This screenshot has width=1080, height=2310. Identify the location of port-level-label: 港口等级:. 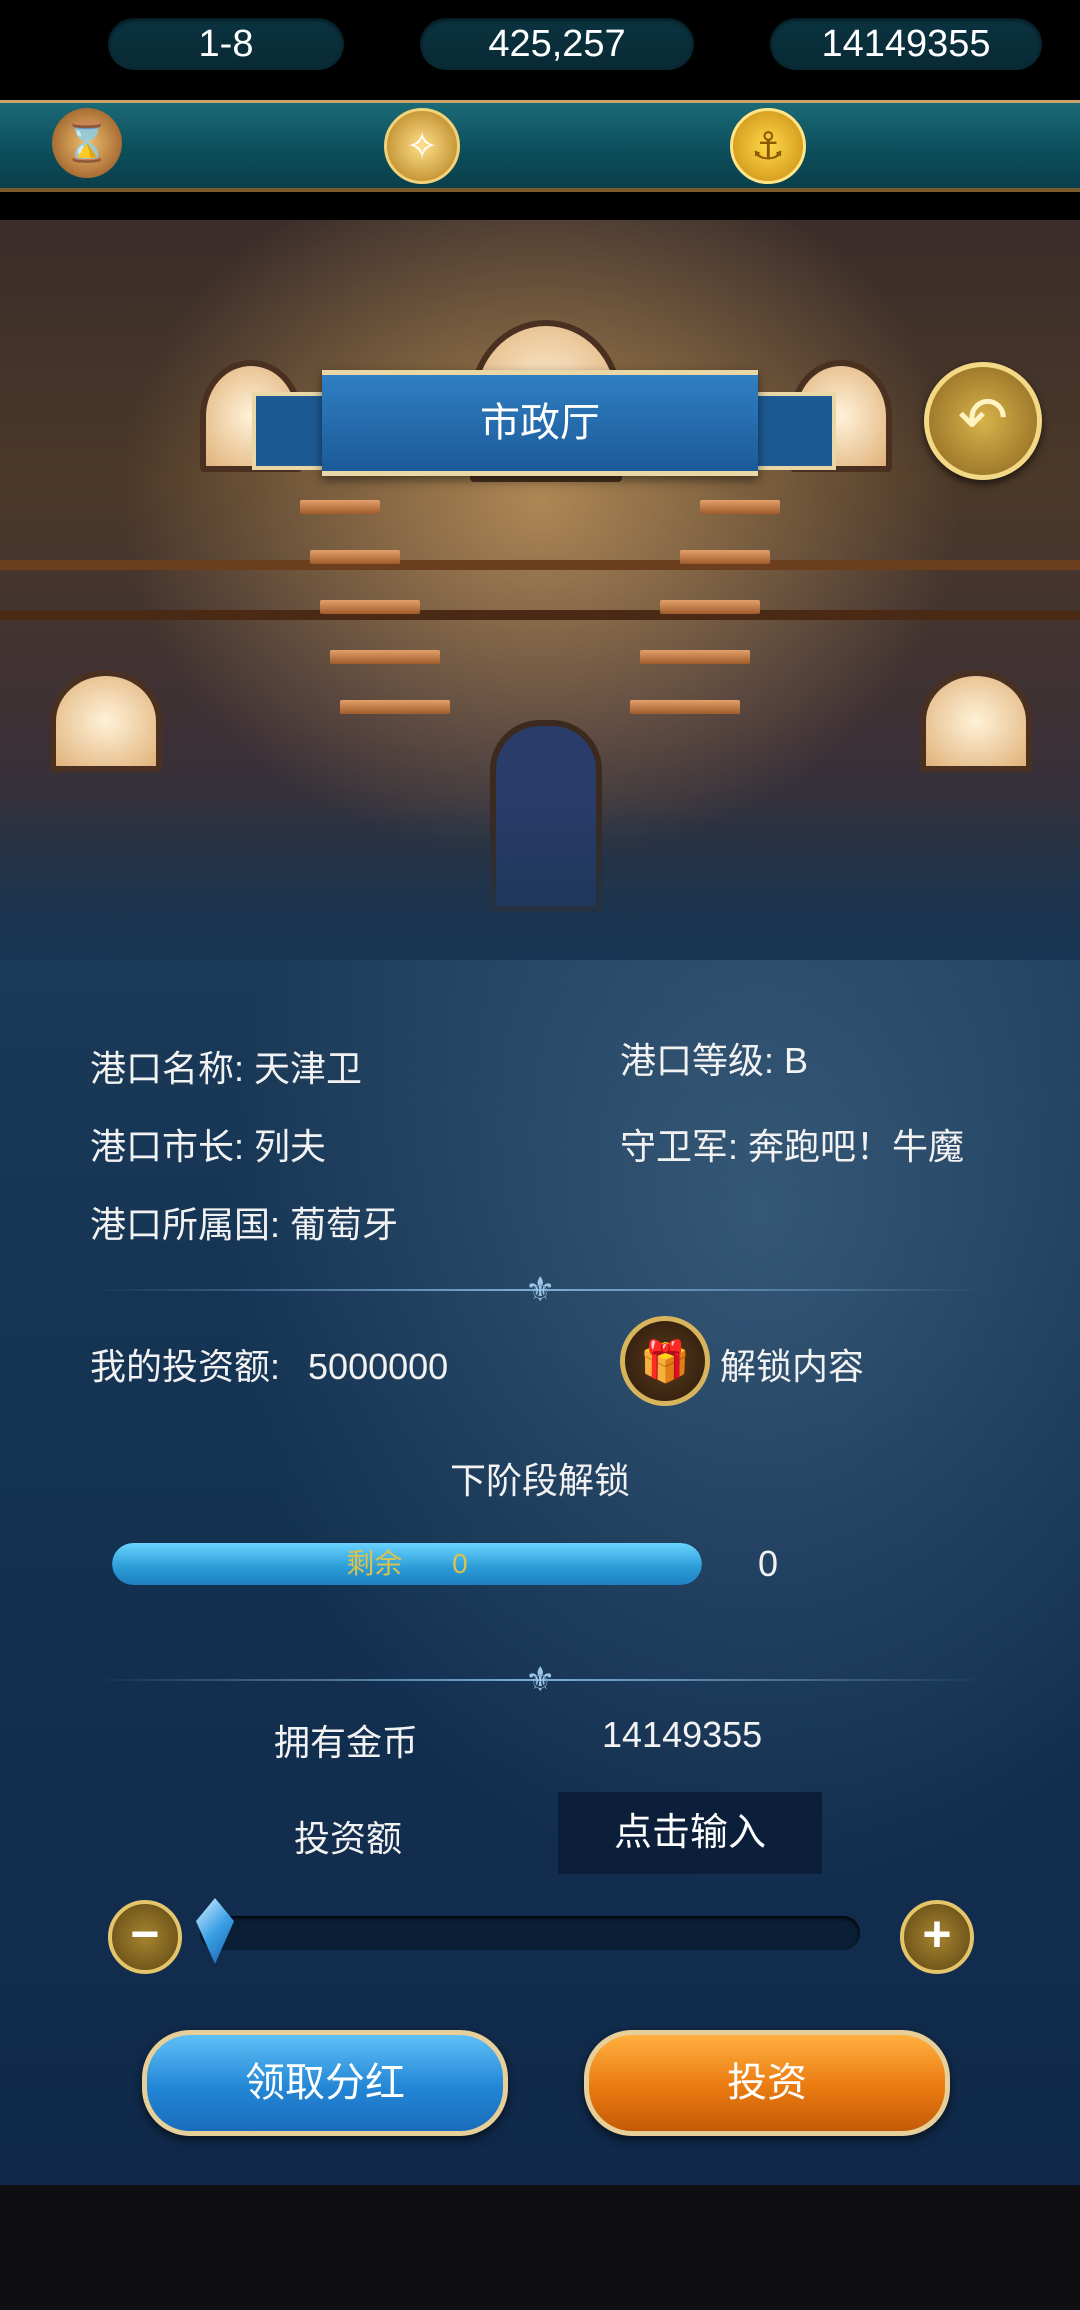
(697, 1060).